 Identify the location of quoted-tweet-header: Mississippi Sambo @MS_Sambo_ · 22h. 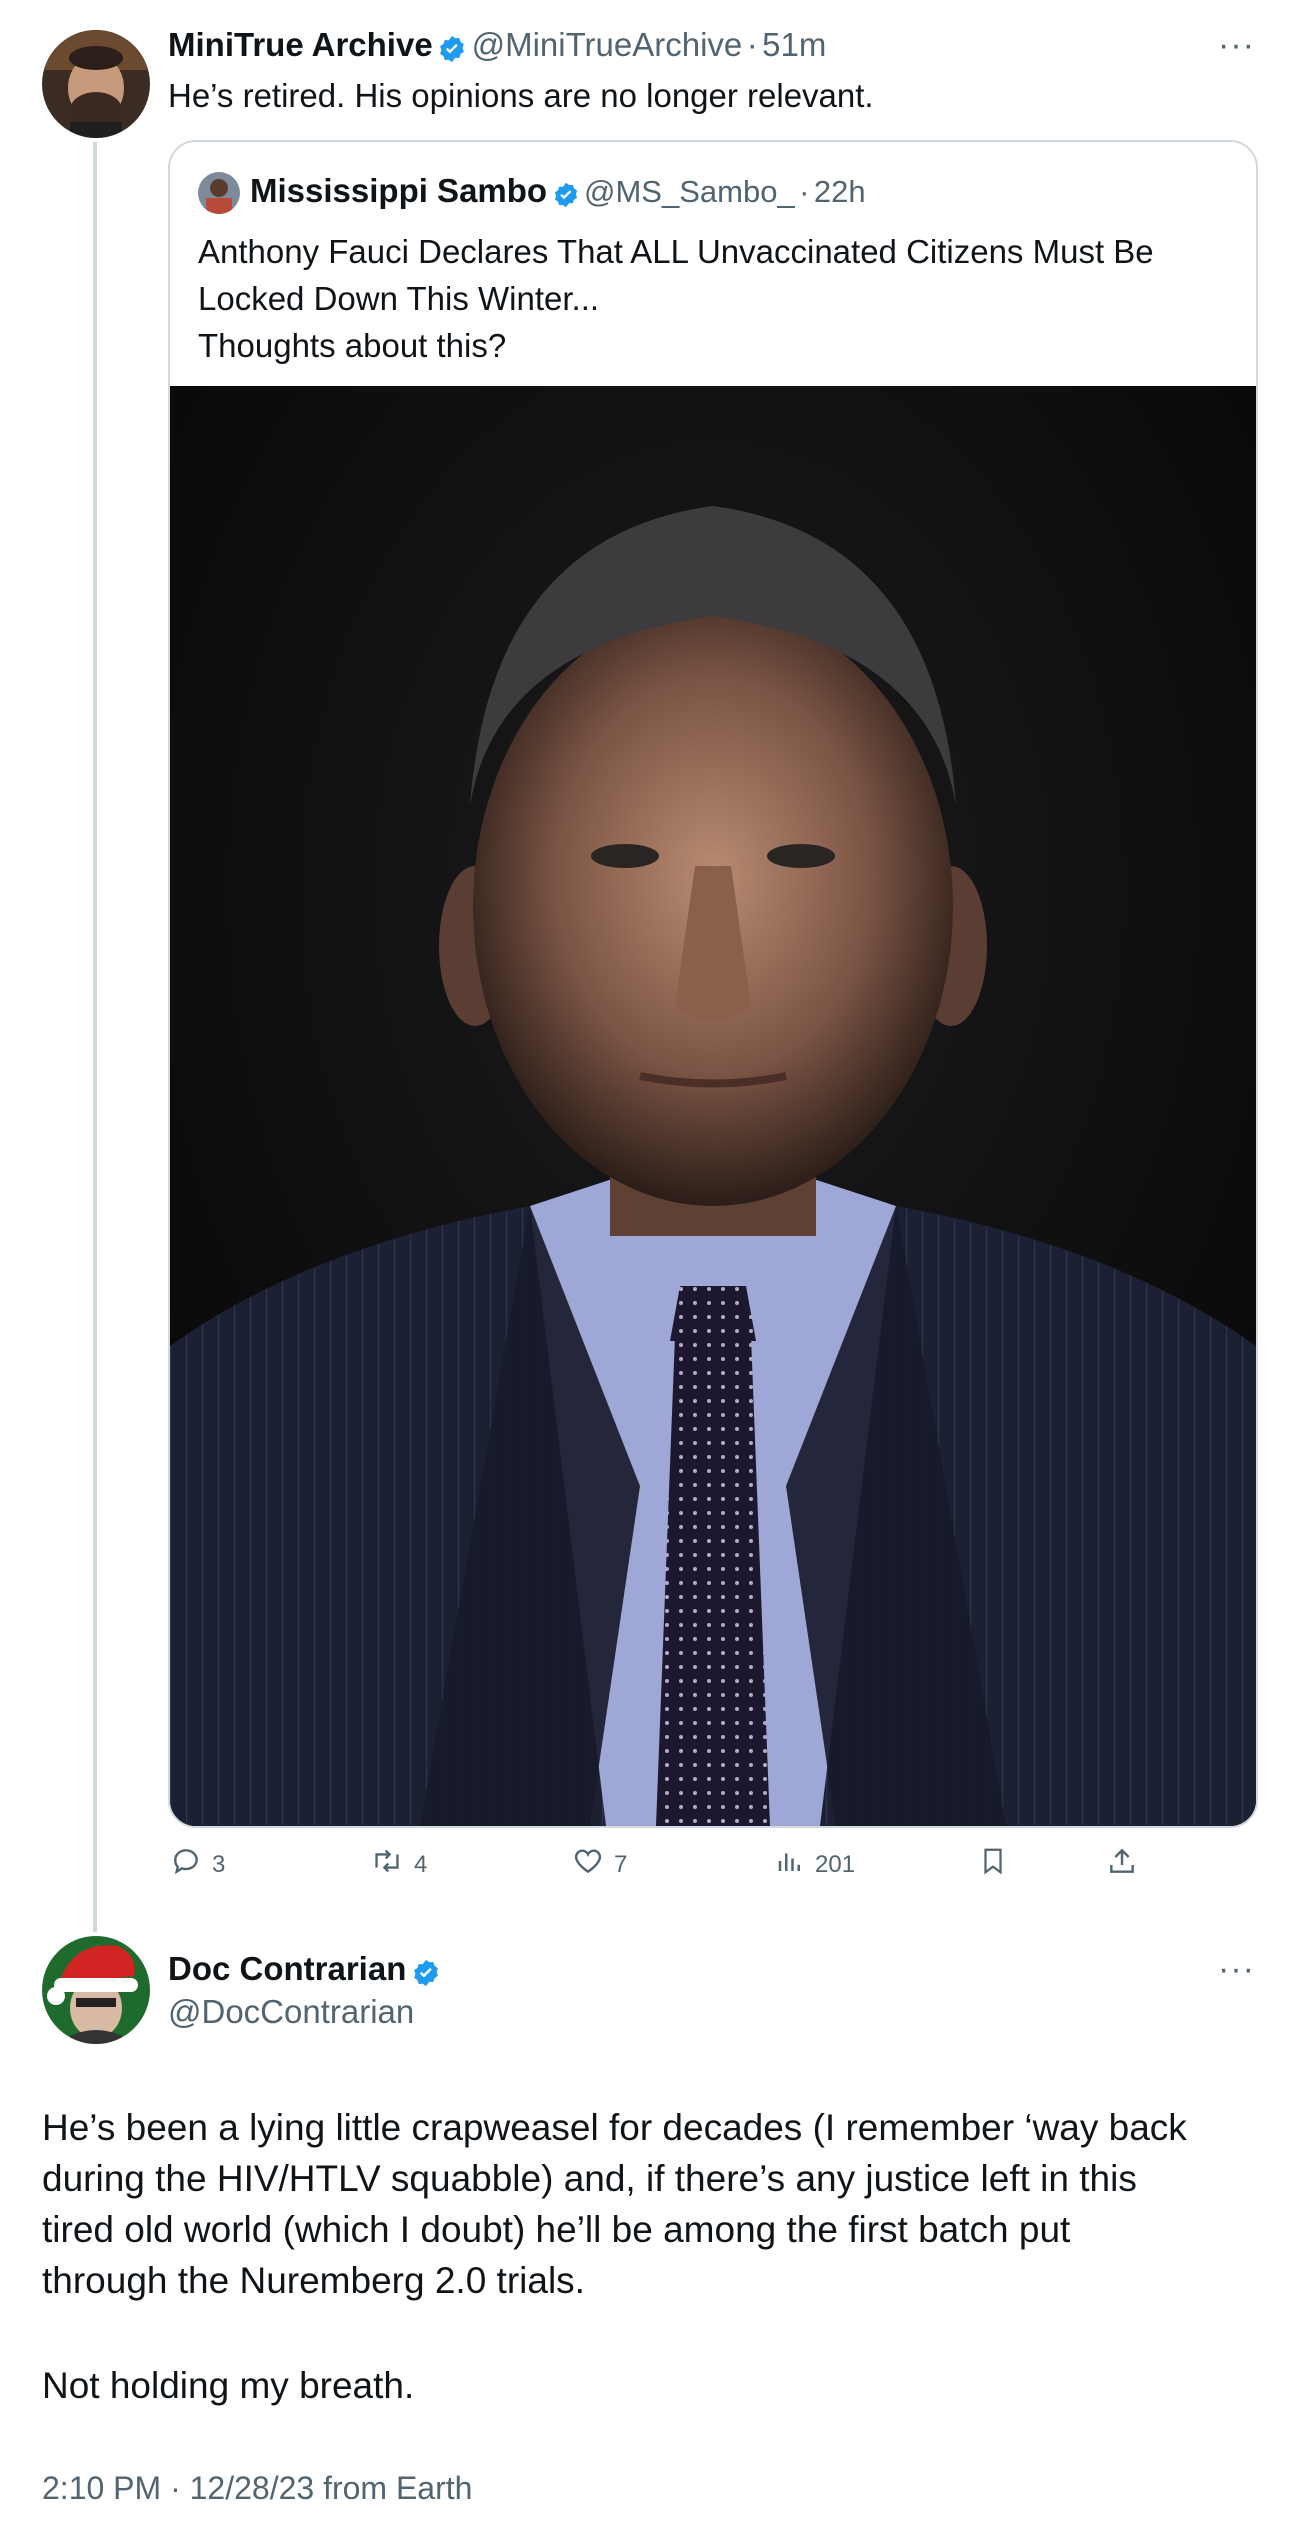
(558, 193).